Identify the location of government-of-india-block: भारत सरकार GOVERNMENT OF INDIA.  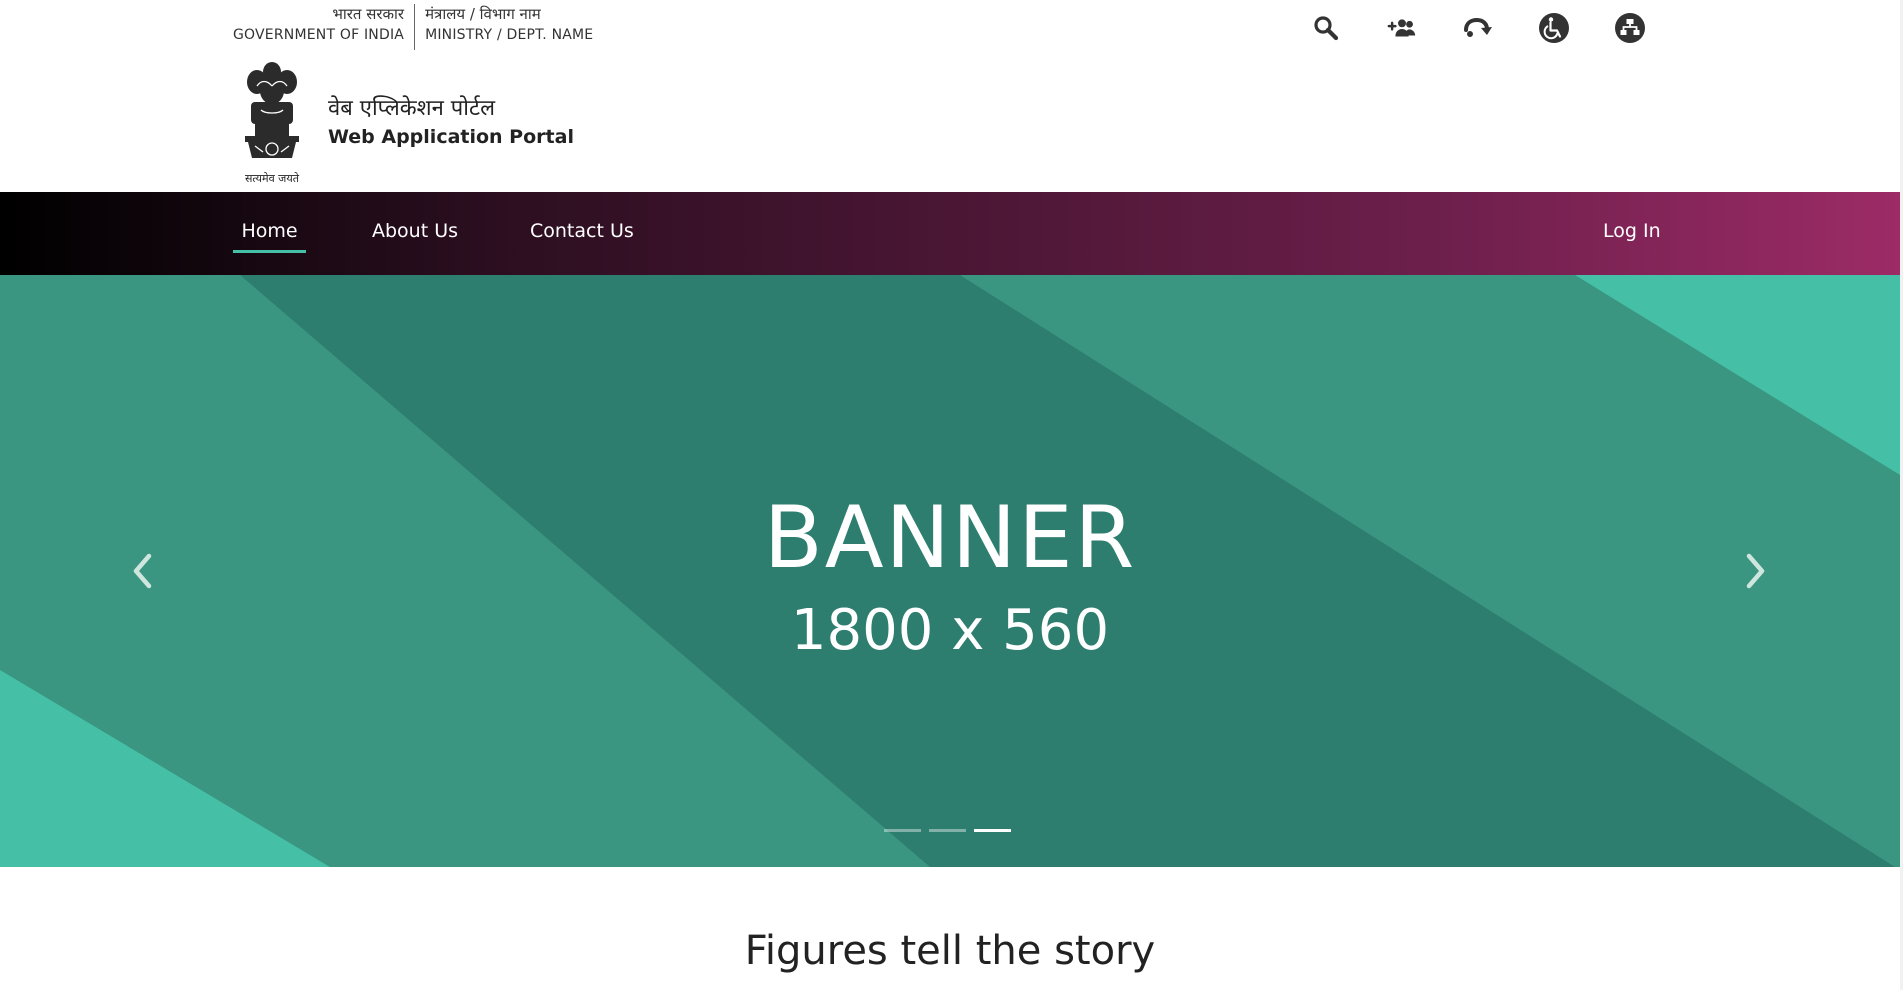
(324, 27).